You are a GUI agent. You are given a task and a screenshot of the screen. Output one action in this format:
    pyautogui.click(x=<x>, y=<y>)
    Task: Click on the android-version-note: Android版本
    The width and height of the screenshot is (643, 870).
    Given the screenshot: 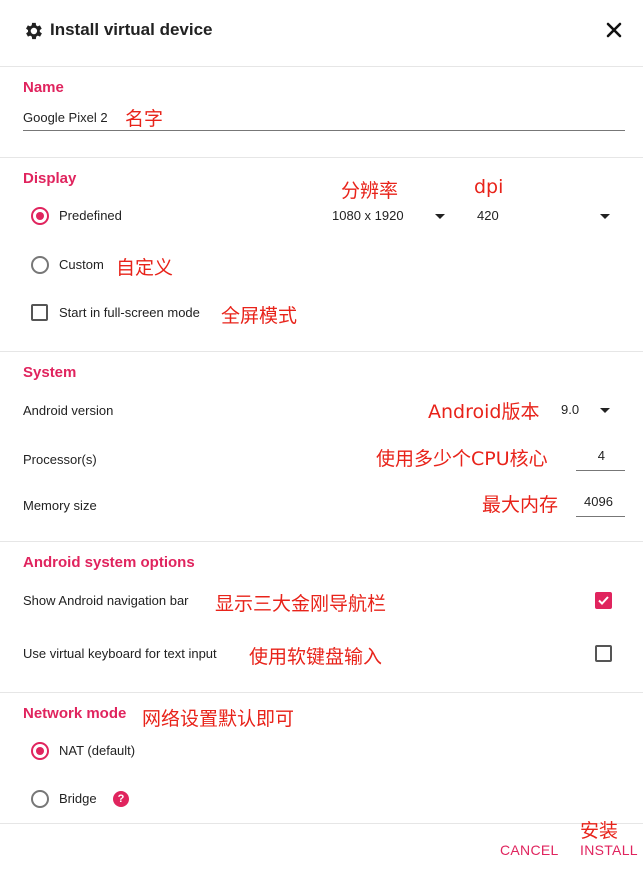 What is the action you would take?
    pyautogui.click(x=484, y=412)
    